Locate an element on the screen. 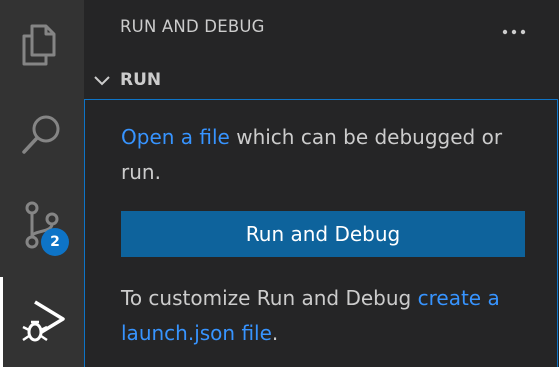 Image resolution: width=559 pixels, height=367 pixels. activity-explorer is located at coordinates (42, 45).